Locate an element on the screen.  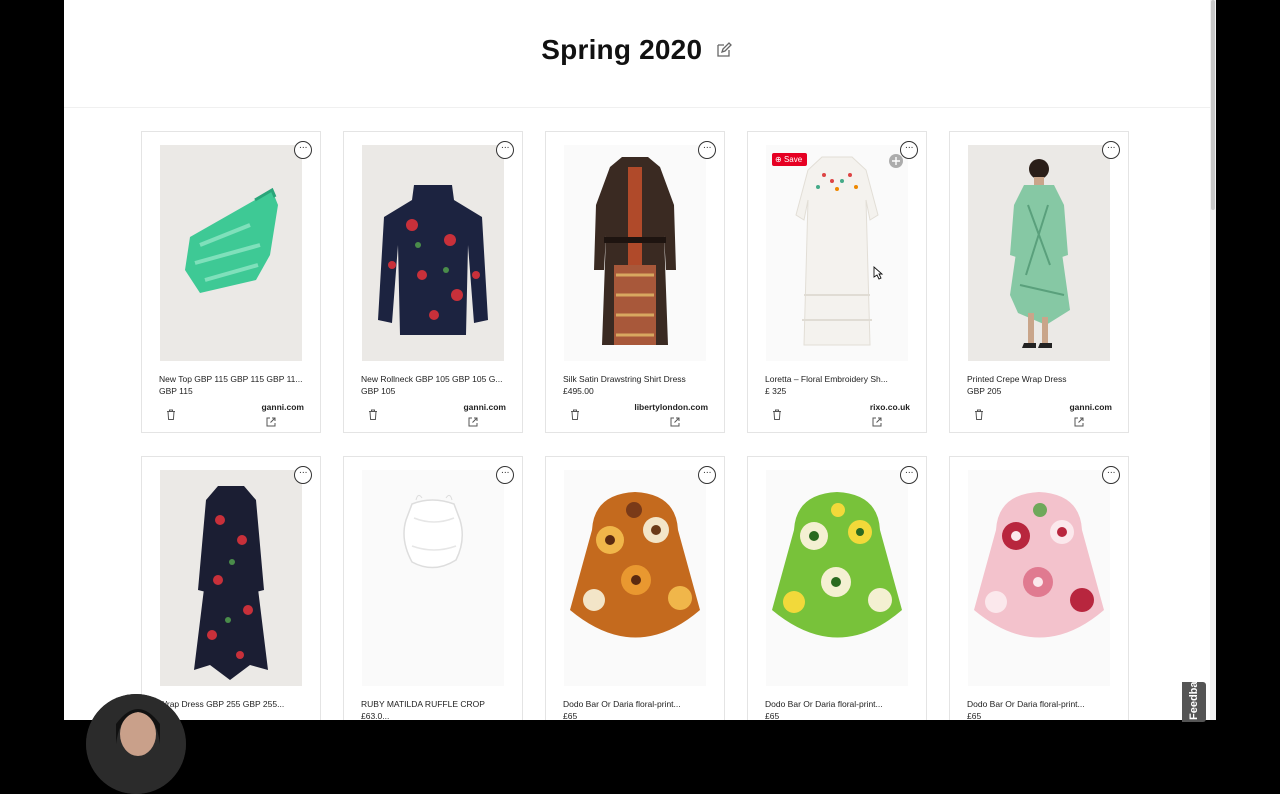
product-name: RUBY MATILDA RUFFLE CROP is located at coordinates (423, 704).